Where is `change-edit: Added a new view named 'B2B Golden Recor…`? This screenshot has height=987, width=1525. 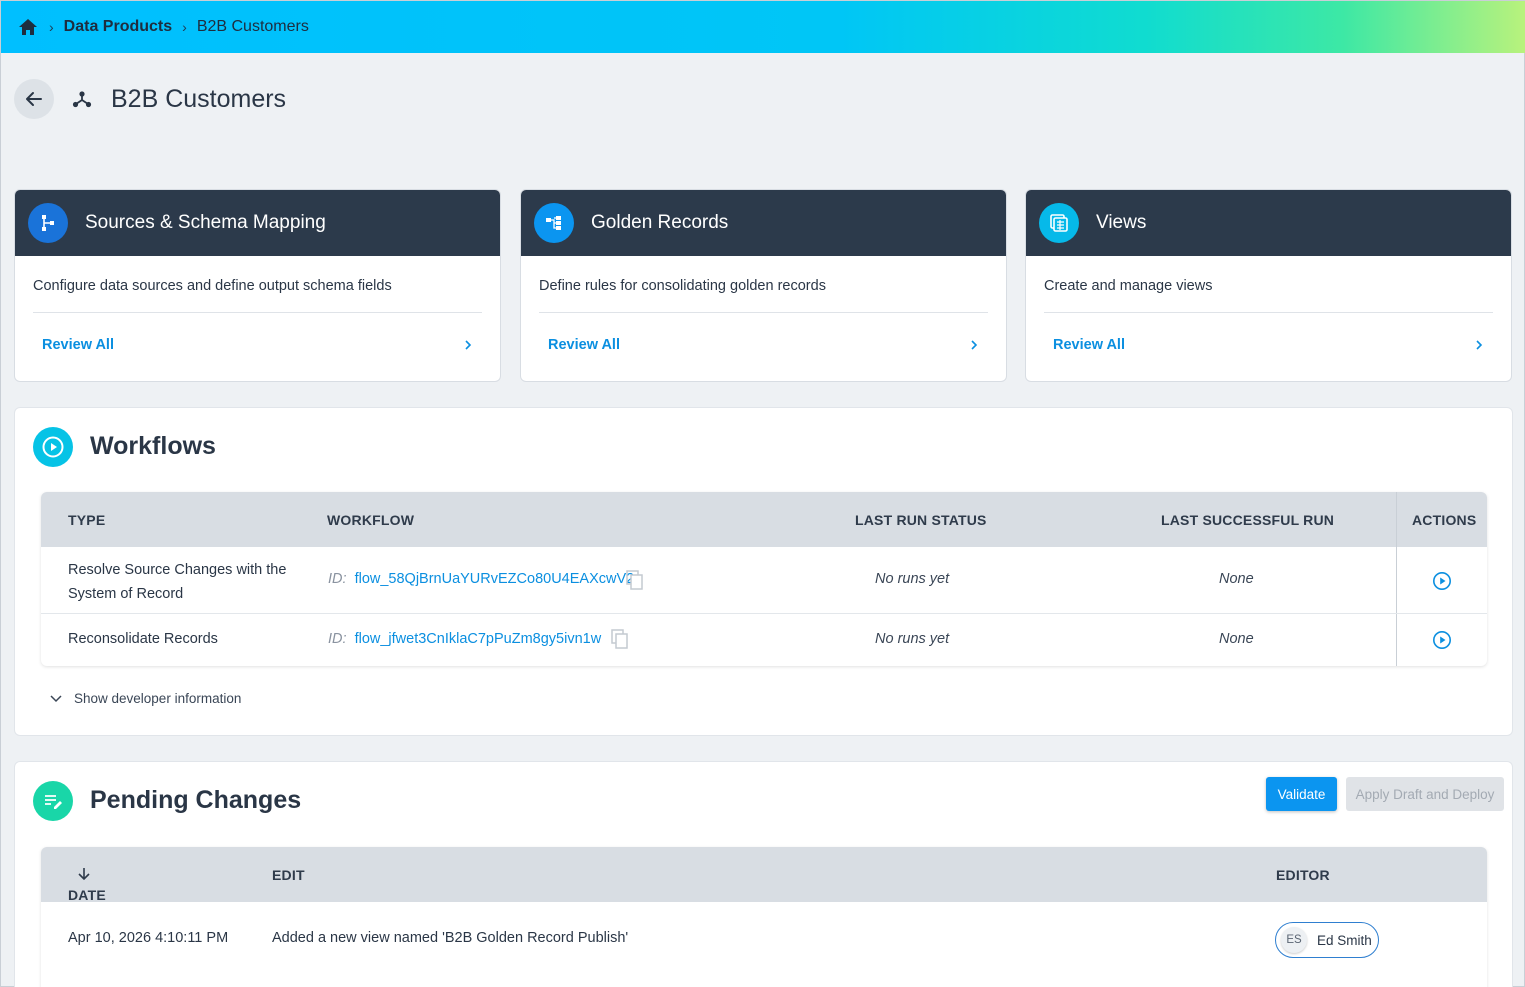
change-edit: Added a new view named 'B2B Golden Recor… is located at coordinates (450, 938).